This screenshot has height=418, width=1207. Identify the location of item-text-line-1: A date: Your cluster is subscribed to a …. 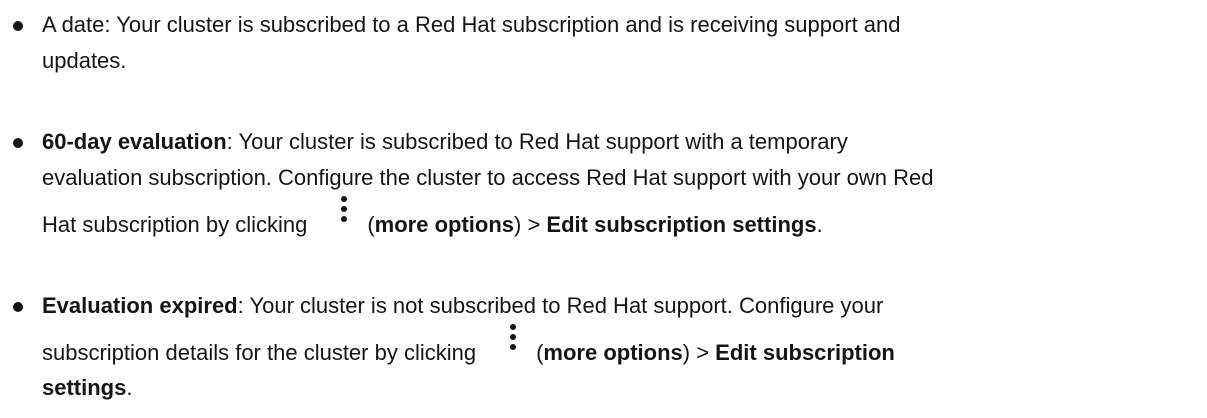
(471, 24).